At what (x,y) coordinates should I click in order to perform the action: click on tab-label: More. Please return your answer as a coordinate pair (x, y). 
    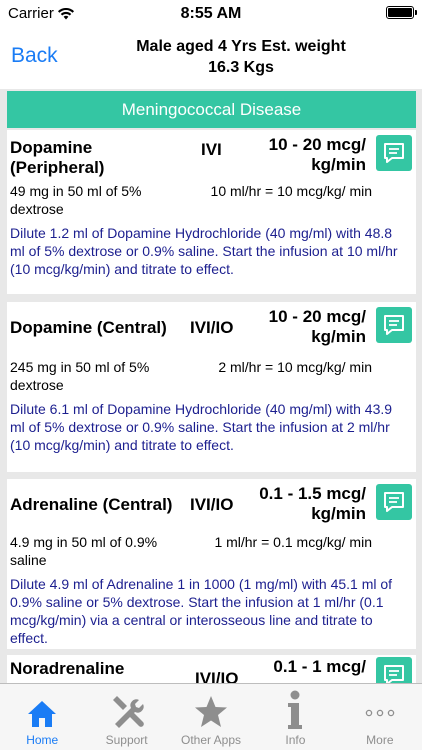
    Looking at the image, I should click on (380, 740).